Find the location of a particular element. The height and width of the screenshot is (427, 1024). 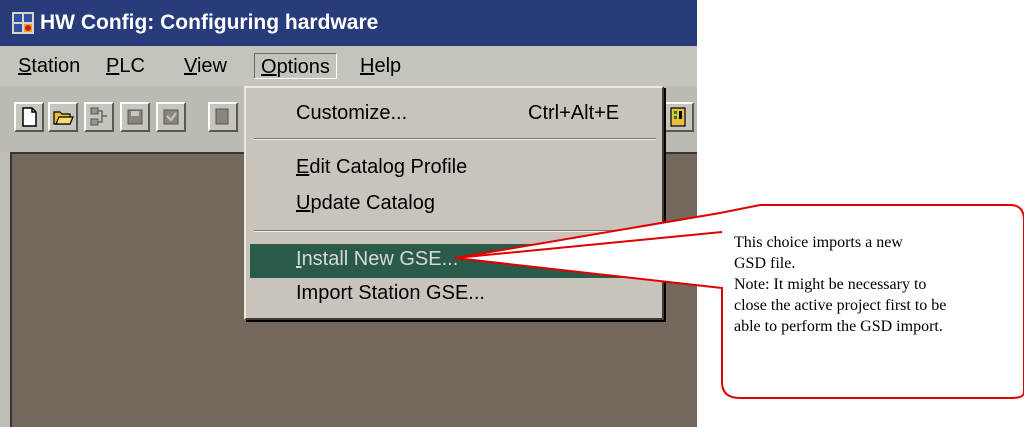

callout-line: able to perform the GSD import. is located at coordinates (838, 326).